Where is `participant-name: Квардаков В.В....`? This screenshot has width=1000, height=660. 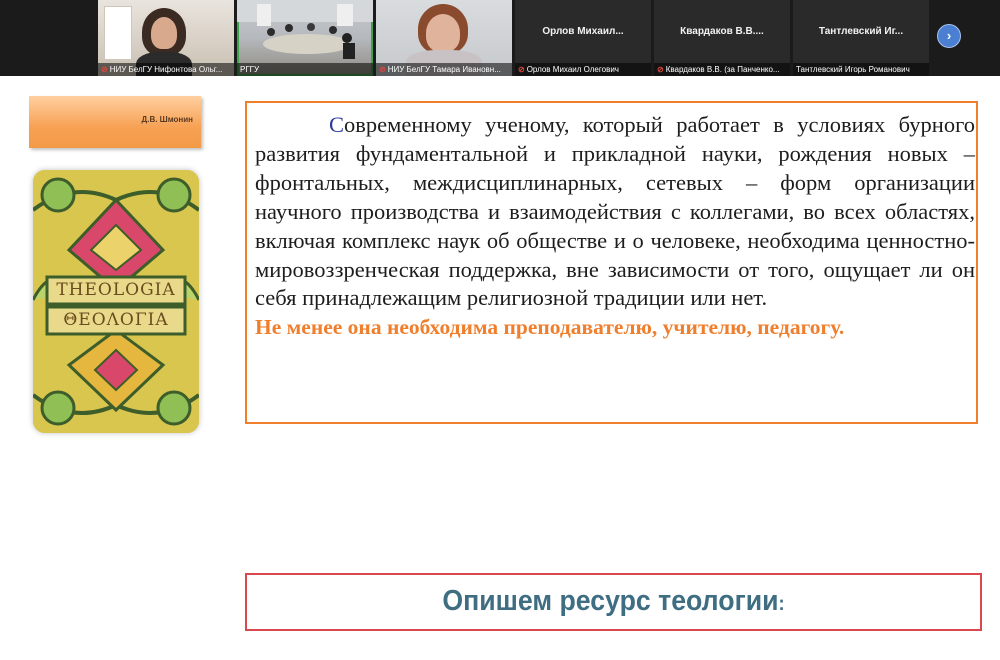
participant-name: Квардаков В.В.... is located at coordinates (722, 31).